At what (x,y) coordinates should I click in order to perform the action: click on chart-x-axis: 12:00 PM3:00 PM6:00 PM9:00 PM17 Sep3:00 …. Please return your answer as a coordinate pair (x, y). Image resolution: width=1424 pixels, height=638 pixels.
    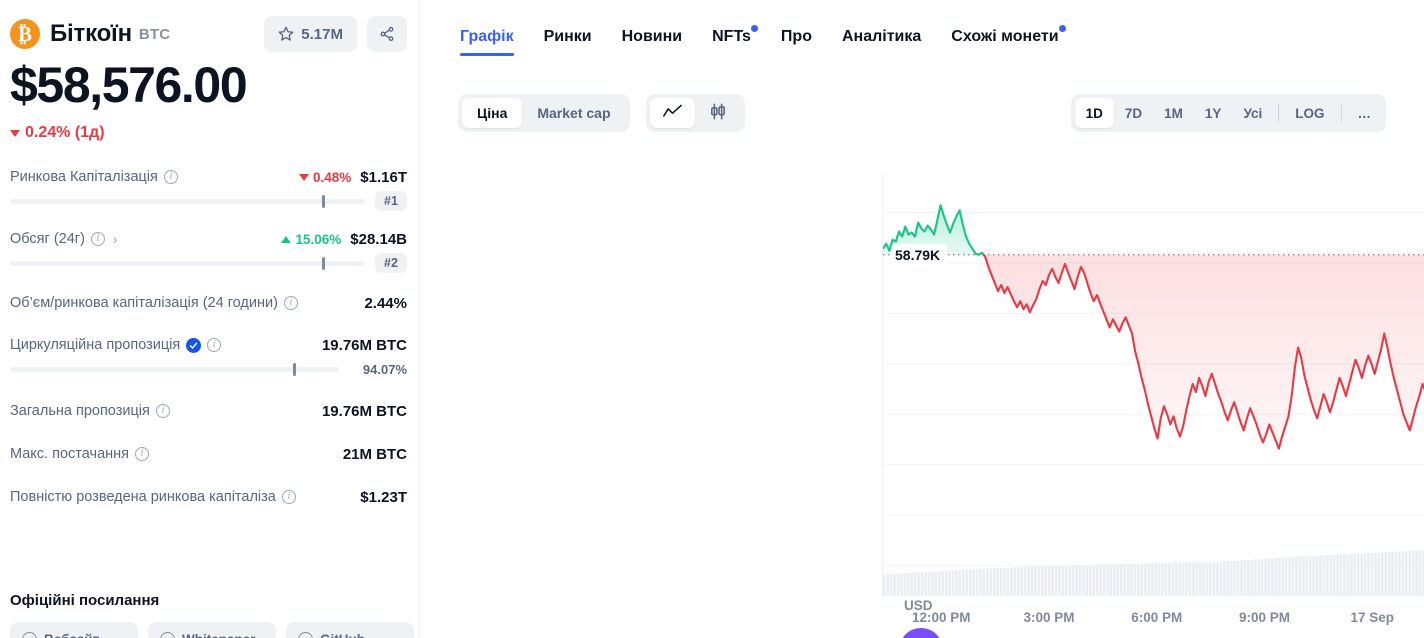
    Looking at the image, I should click on (1153, 621).